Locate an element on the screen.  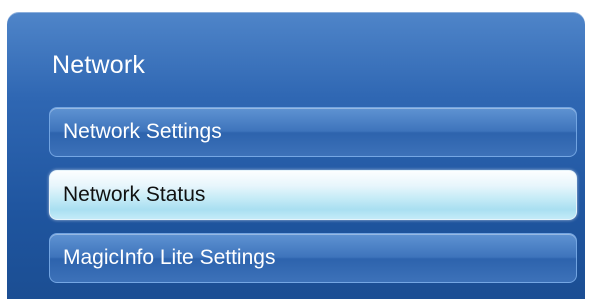
menu-item-network-settings: Network Settings is located at coordinates (313, 132).